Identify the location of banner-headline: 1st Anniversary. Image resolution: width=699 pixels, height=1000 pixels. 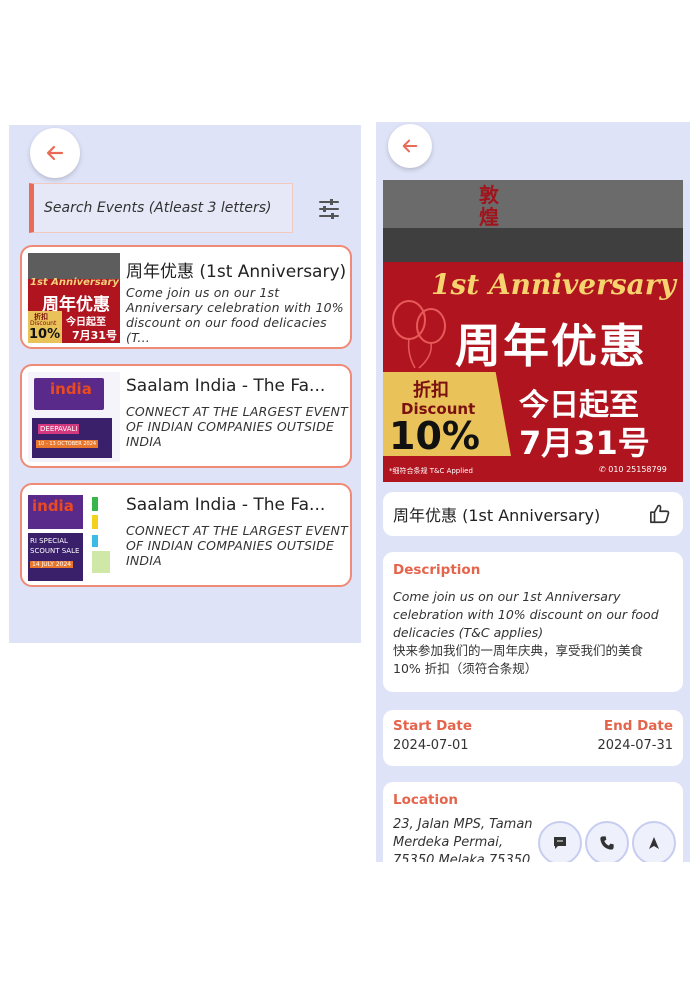
(553, 284).